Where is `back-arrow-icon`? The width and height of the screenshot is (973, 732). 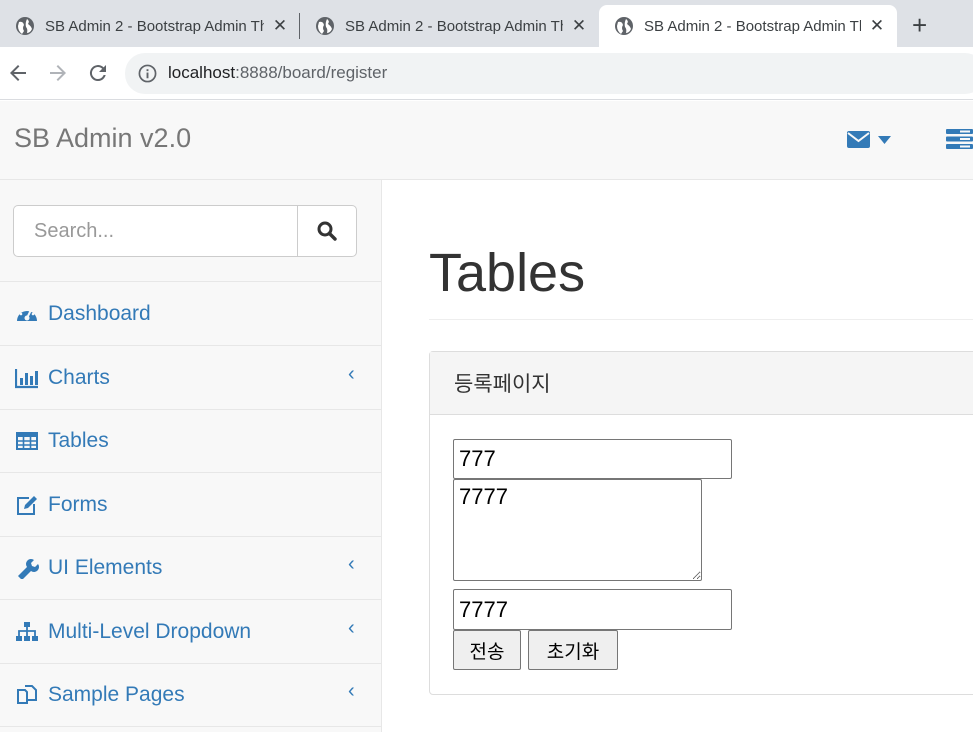 back-arrow-icon is located at coordinates (18, 73).